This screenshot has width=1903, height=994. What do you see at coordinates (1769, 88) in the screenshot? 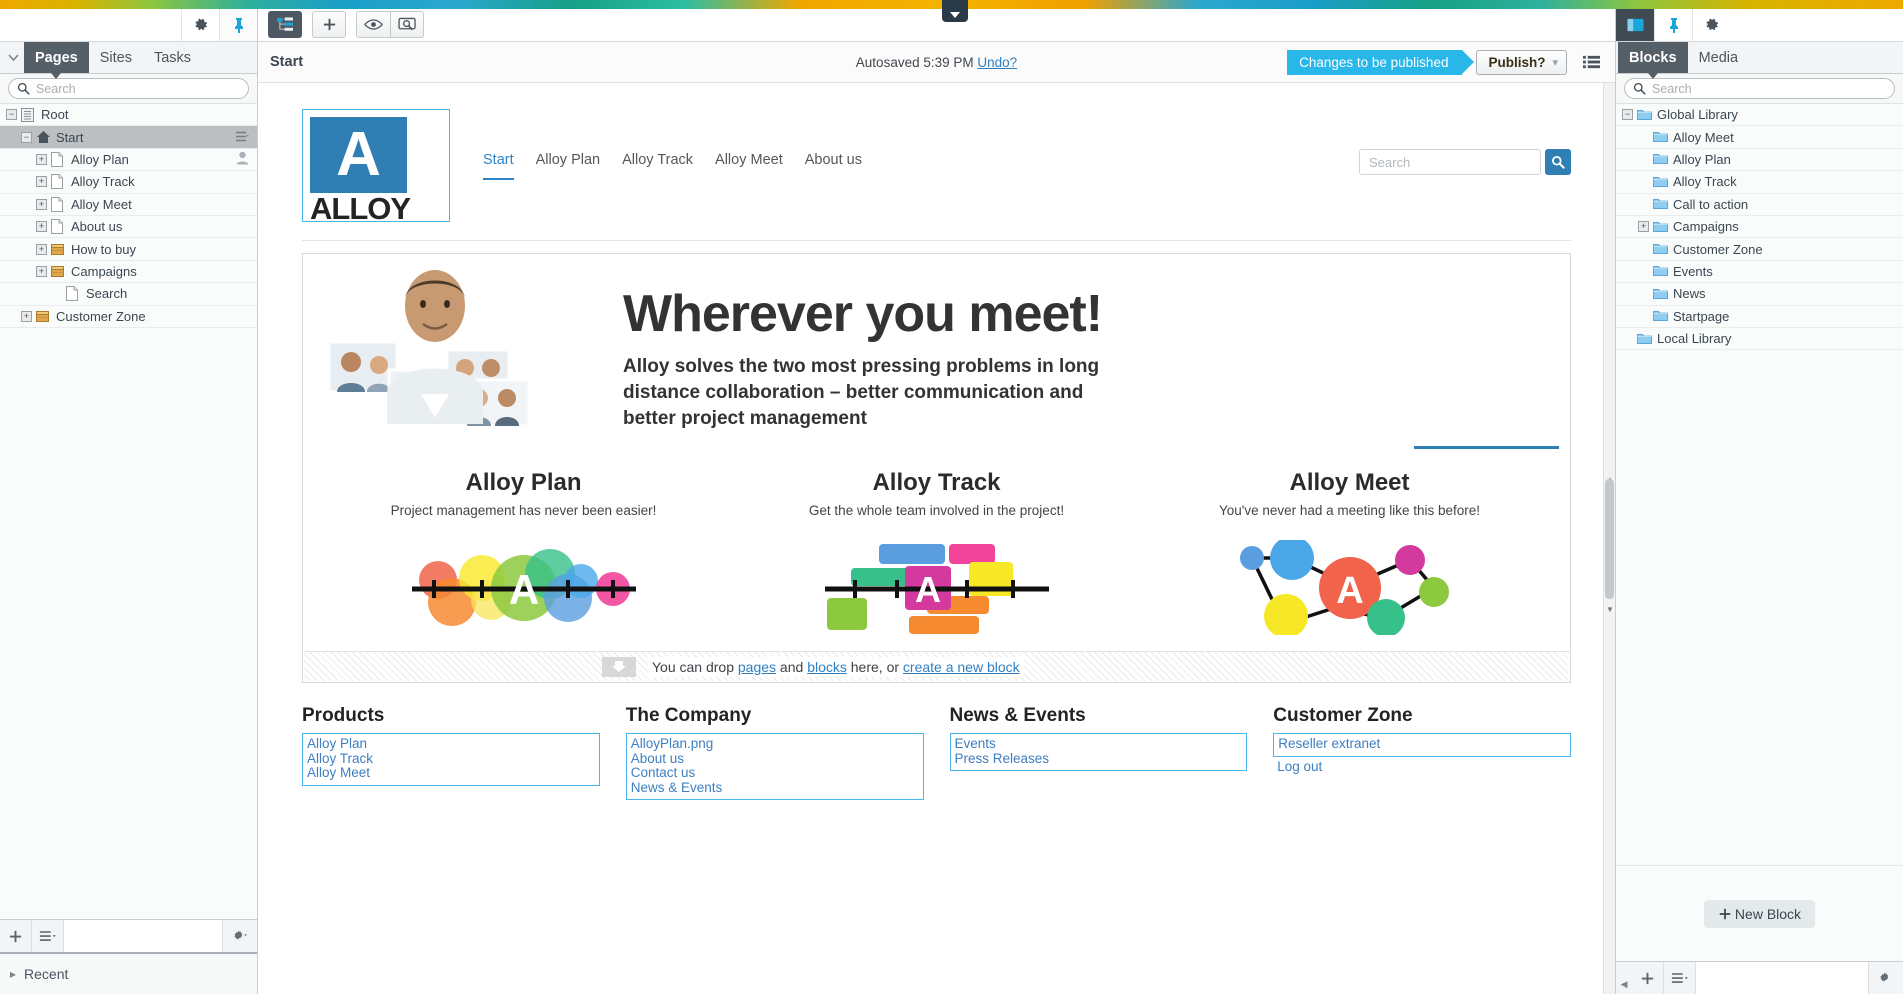
I see `blocks-search-input` at bounding box center [1769, 88].